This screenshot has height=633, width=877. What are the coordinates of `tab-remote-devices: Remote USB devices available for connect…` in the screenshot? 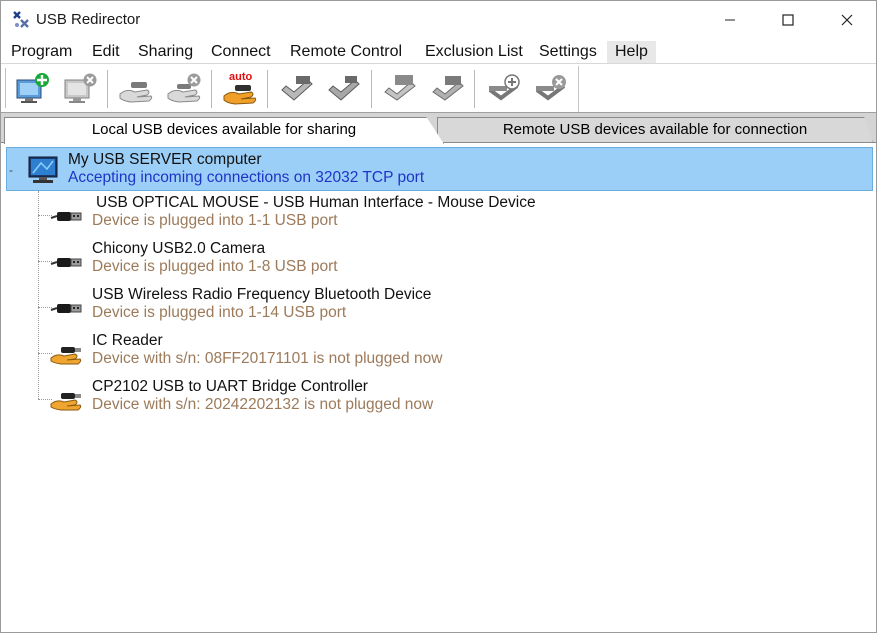 It's located at (655, 130).